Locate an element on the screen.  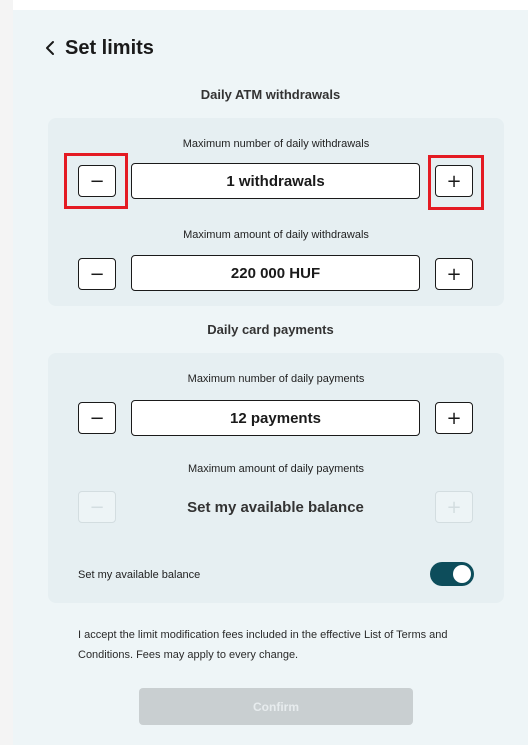
atm-amount-label: Maximum amount of daily withdrawals is located at coordinates (276, 235).